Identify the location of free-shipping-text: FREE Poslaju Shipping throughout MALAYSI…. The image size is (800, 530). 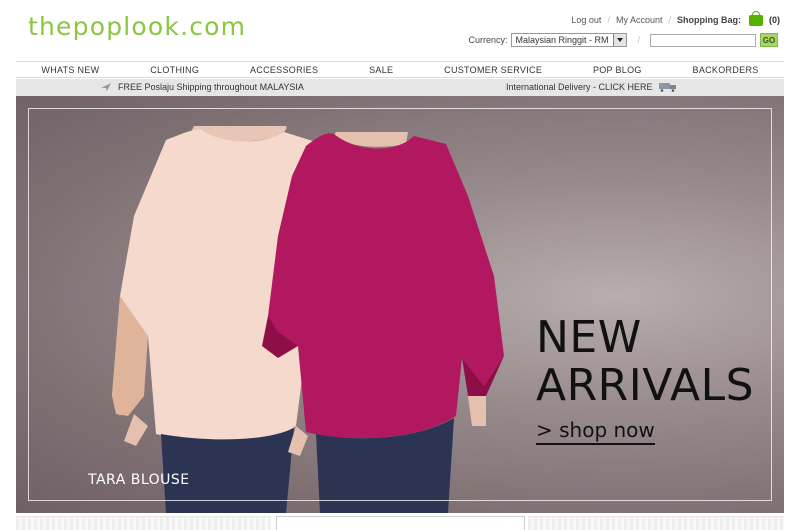
(211, 87).